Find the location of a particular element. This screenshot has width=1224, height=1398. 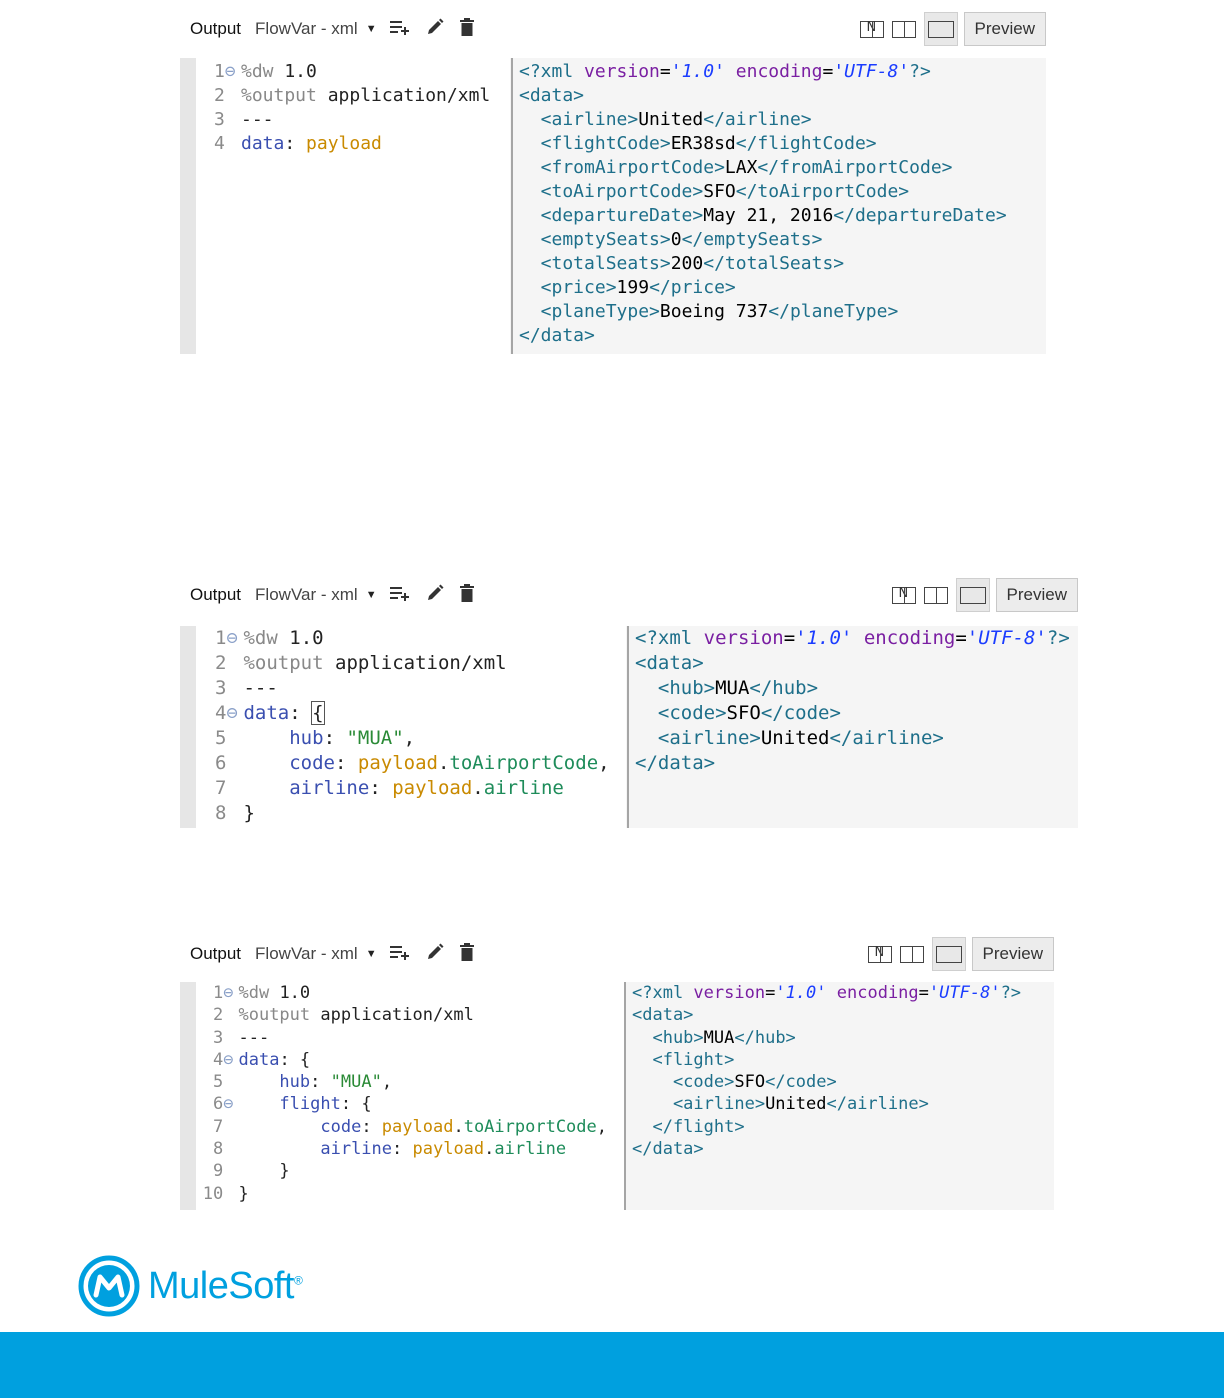

code-token: . is located at coordinates (443, 763).